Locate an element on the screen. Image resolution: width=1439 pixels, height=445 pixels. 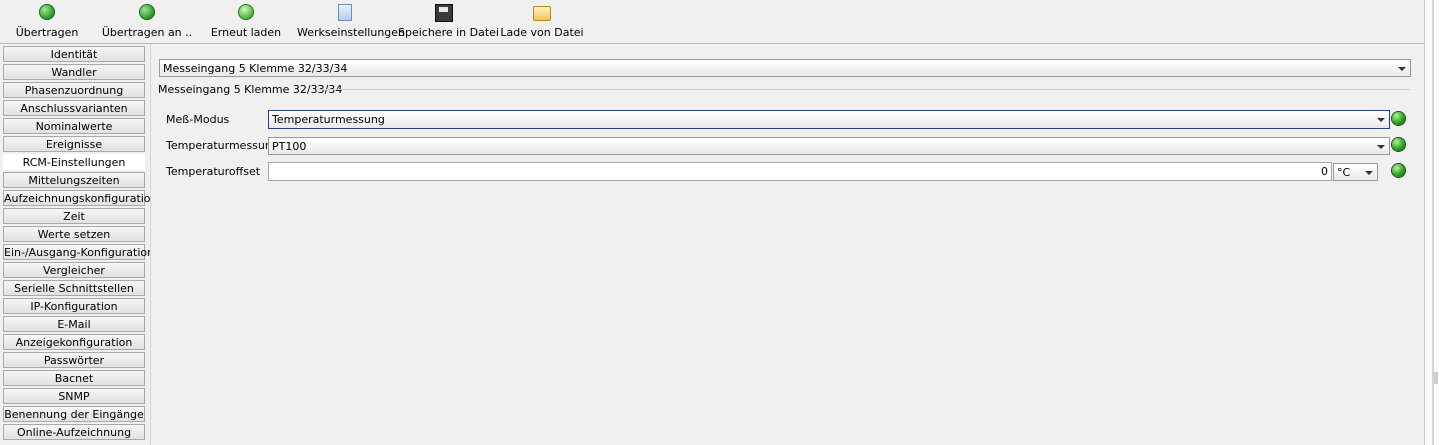
nav-item-label: Wandler is located at coordinates (74, 72).